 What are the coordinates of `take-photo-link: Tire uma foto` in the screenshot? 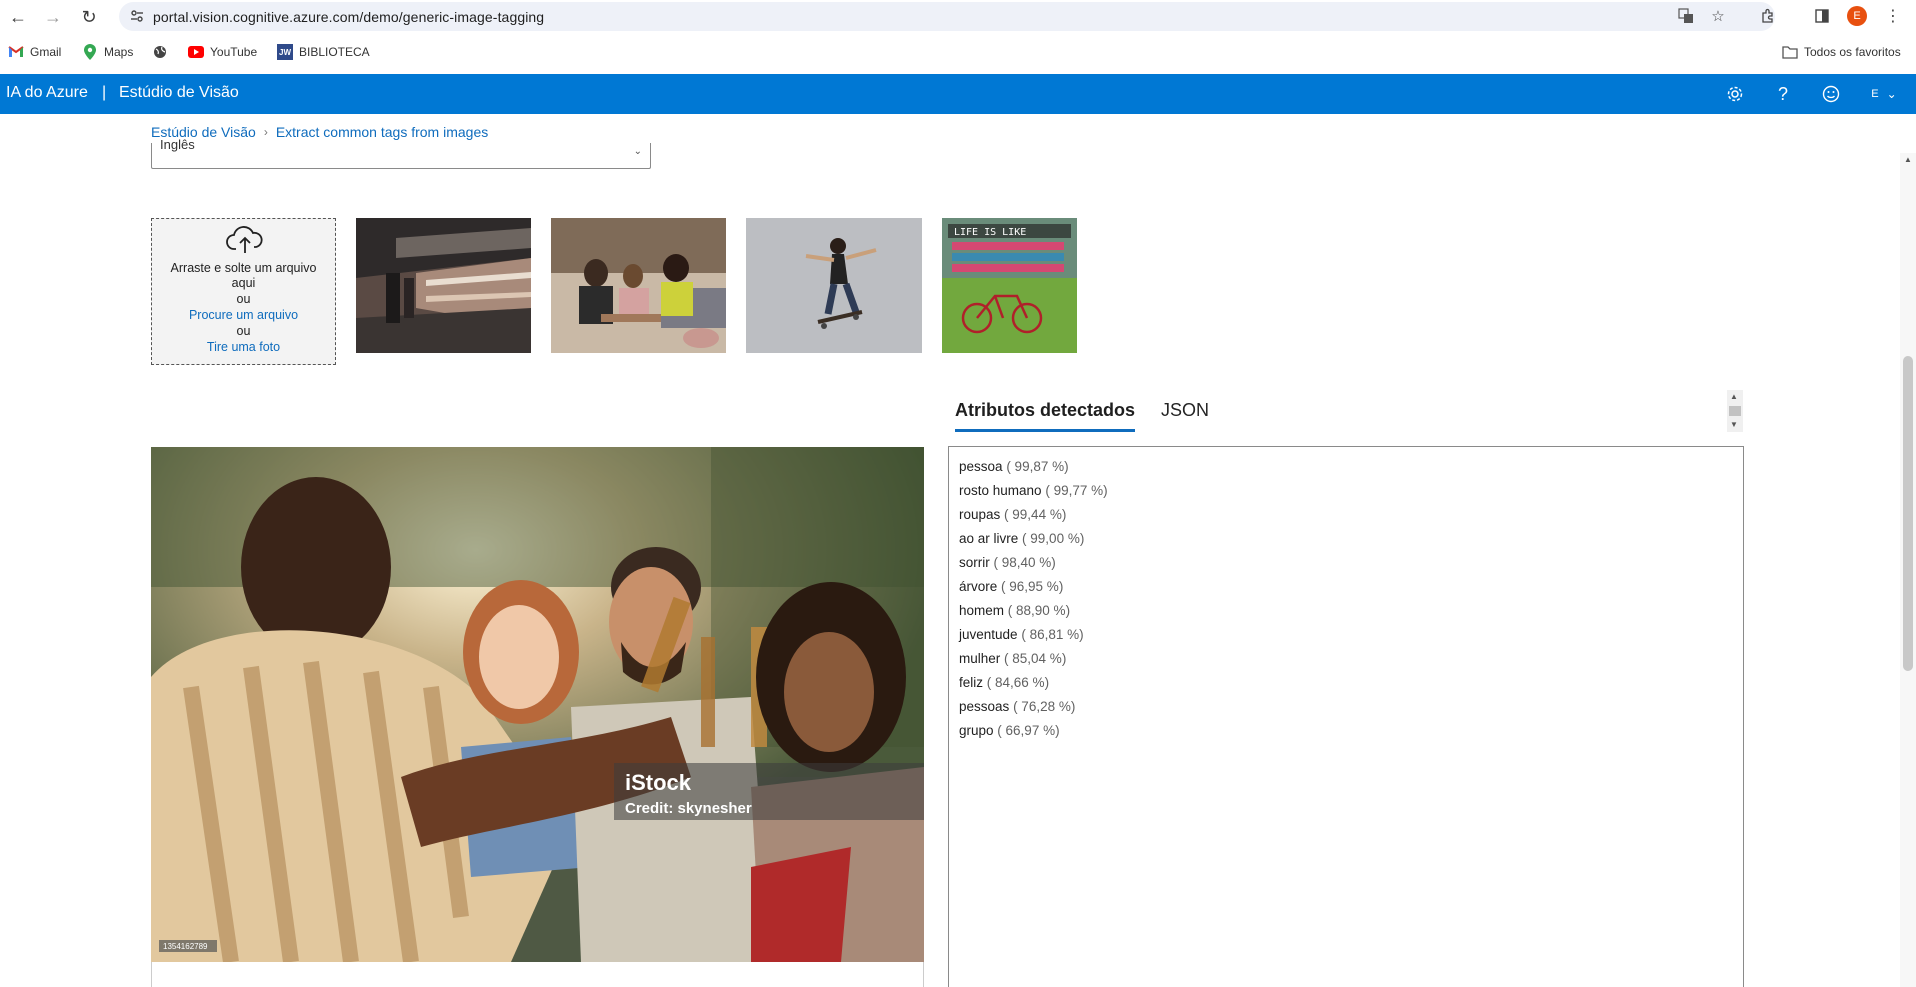 It's located at (243, 347).